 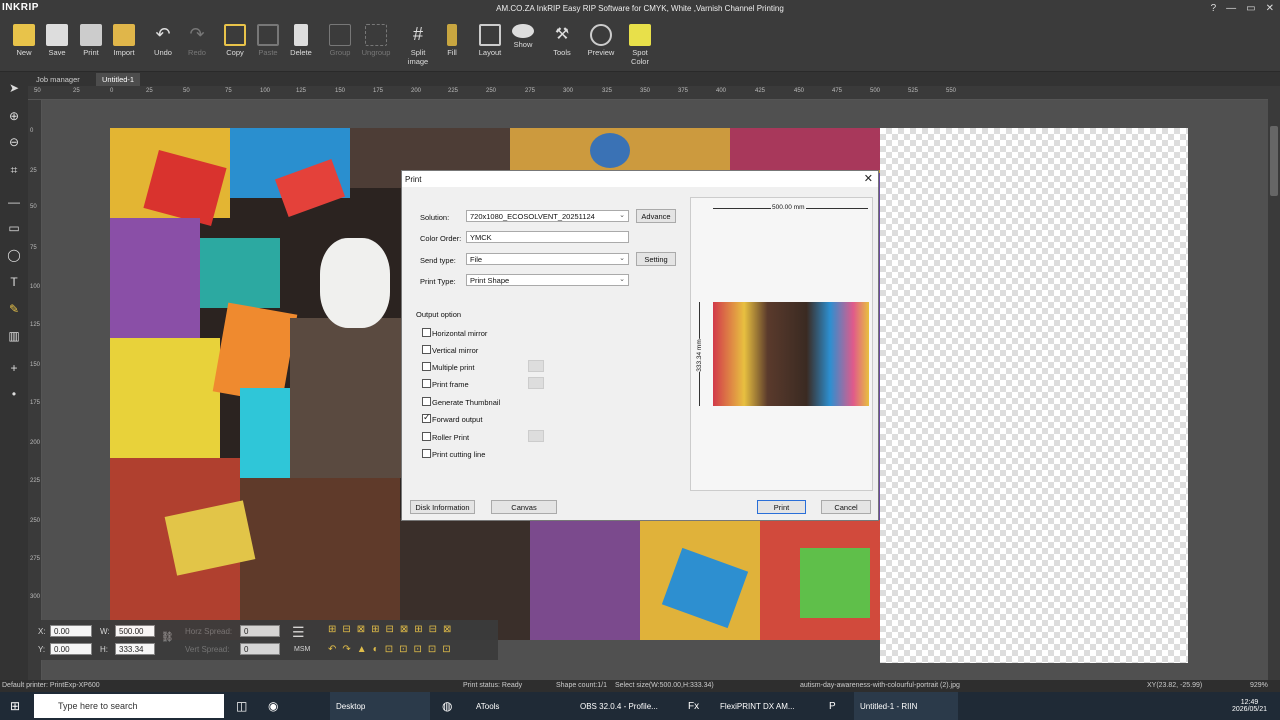 What do you see at coordinates (380, 706) in the screenshot?
I see `taskbar-item-desktop: Desktop` at bounding box center [380, 706].